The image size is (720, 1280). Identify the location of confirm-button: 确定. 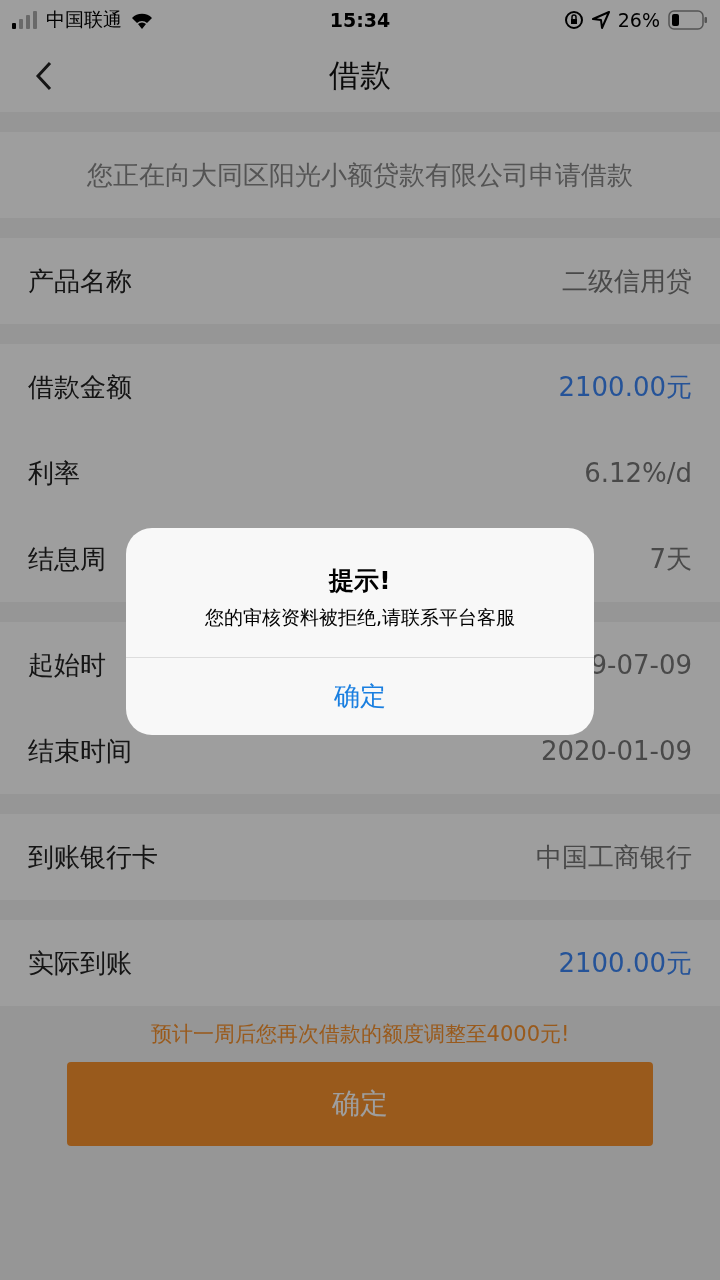
(360, 1104).